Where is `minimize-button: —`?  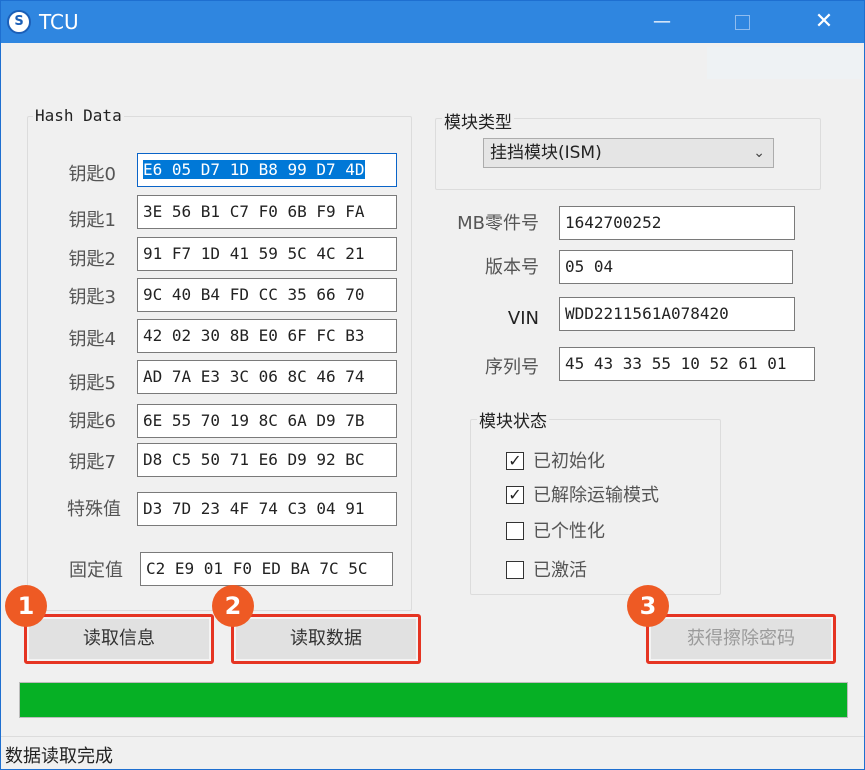
minimize-button: — is located at coordinates (662, 22).